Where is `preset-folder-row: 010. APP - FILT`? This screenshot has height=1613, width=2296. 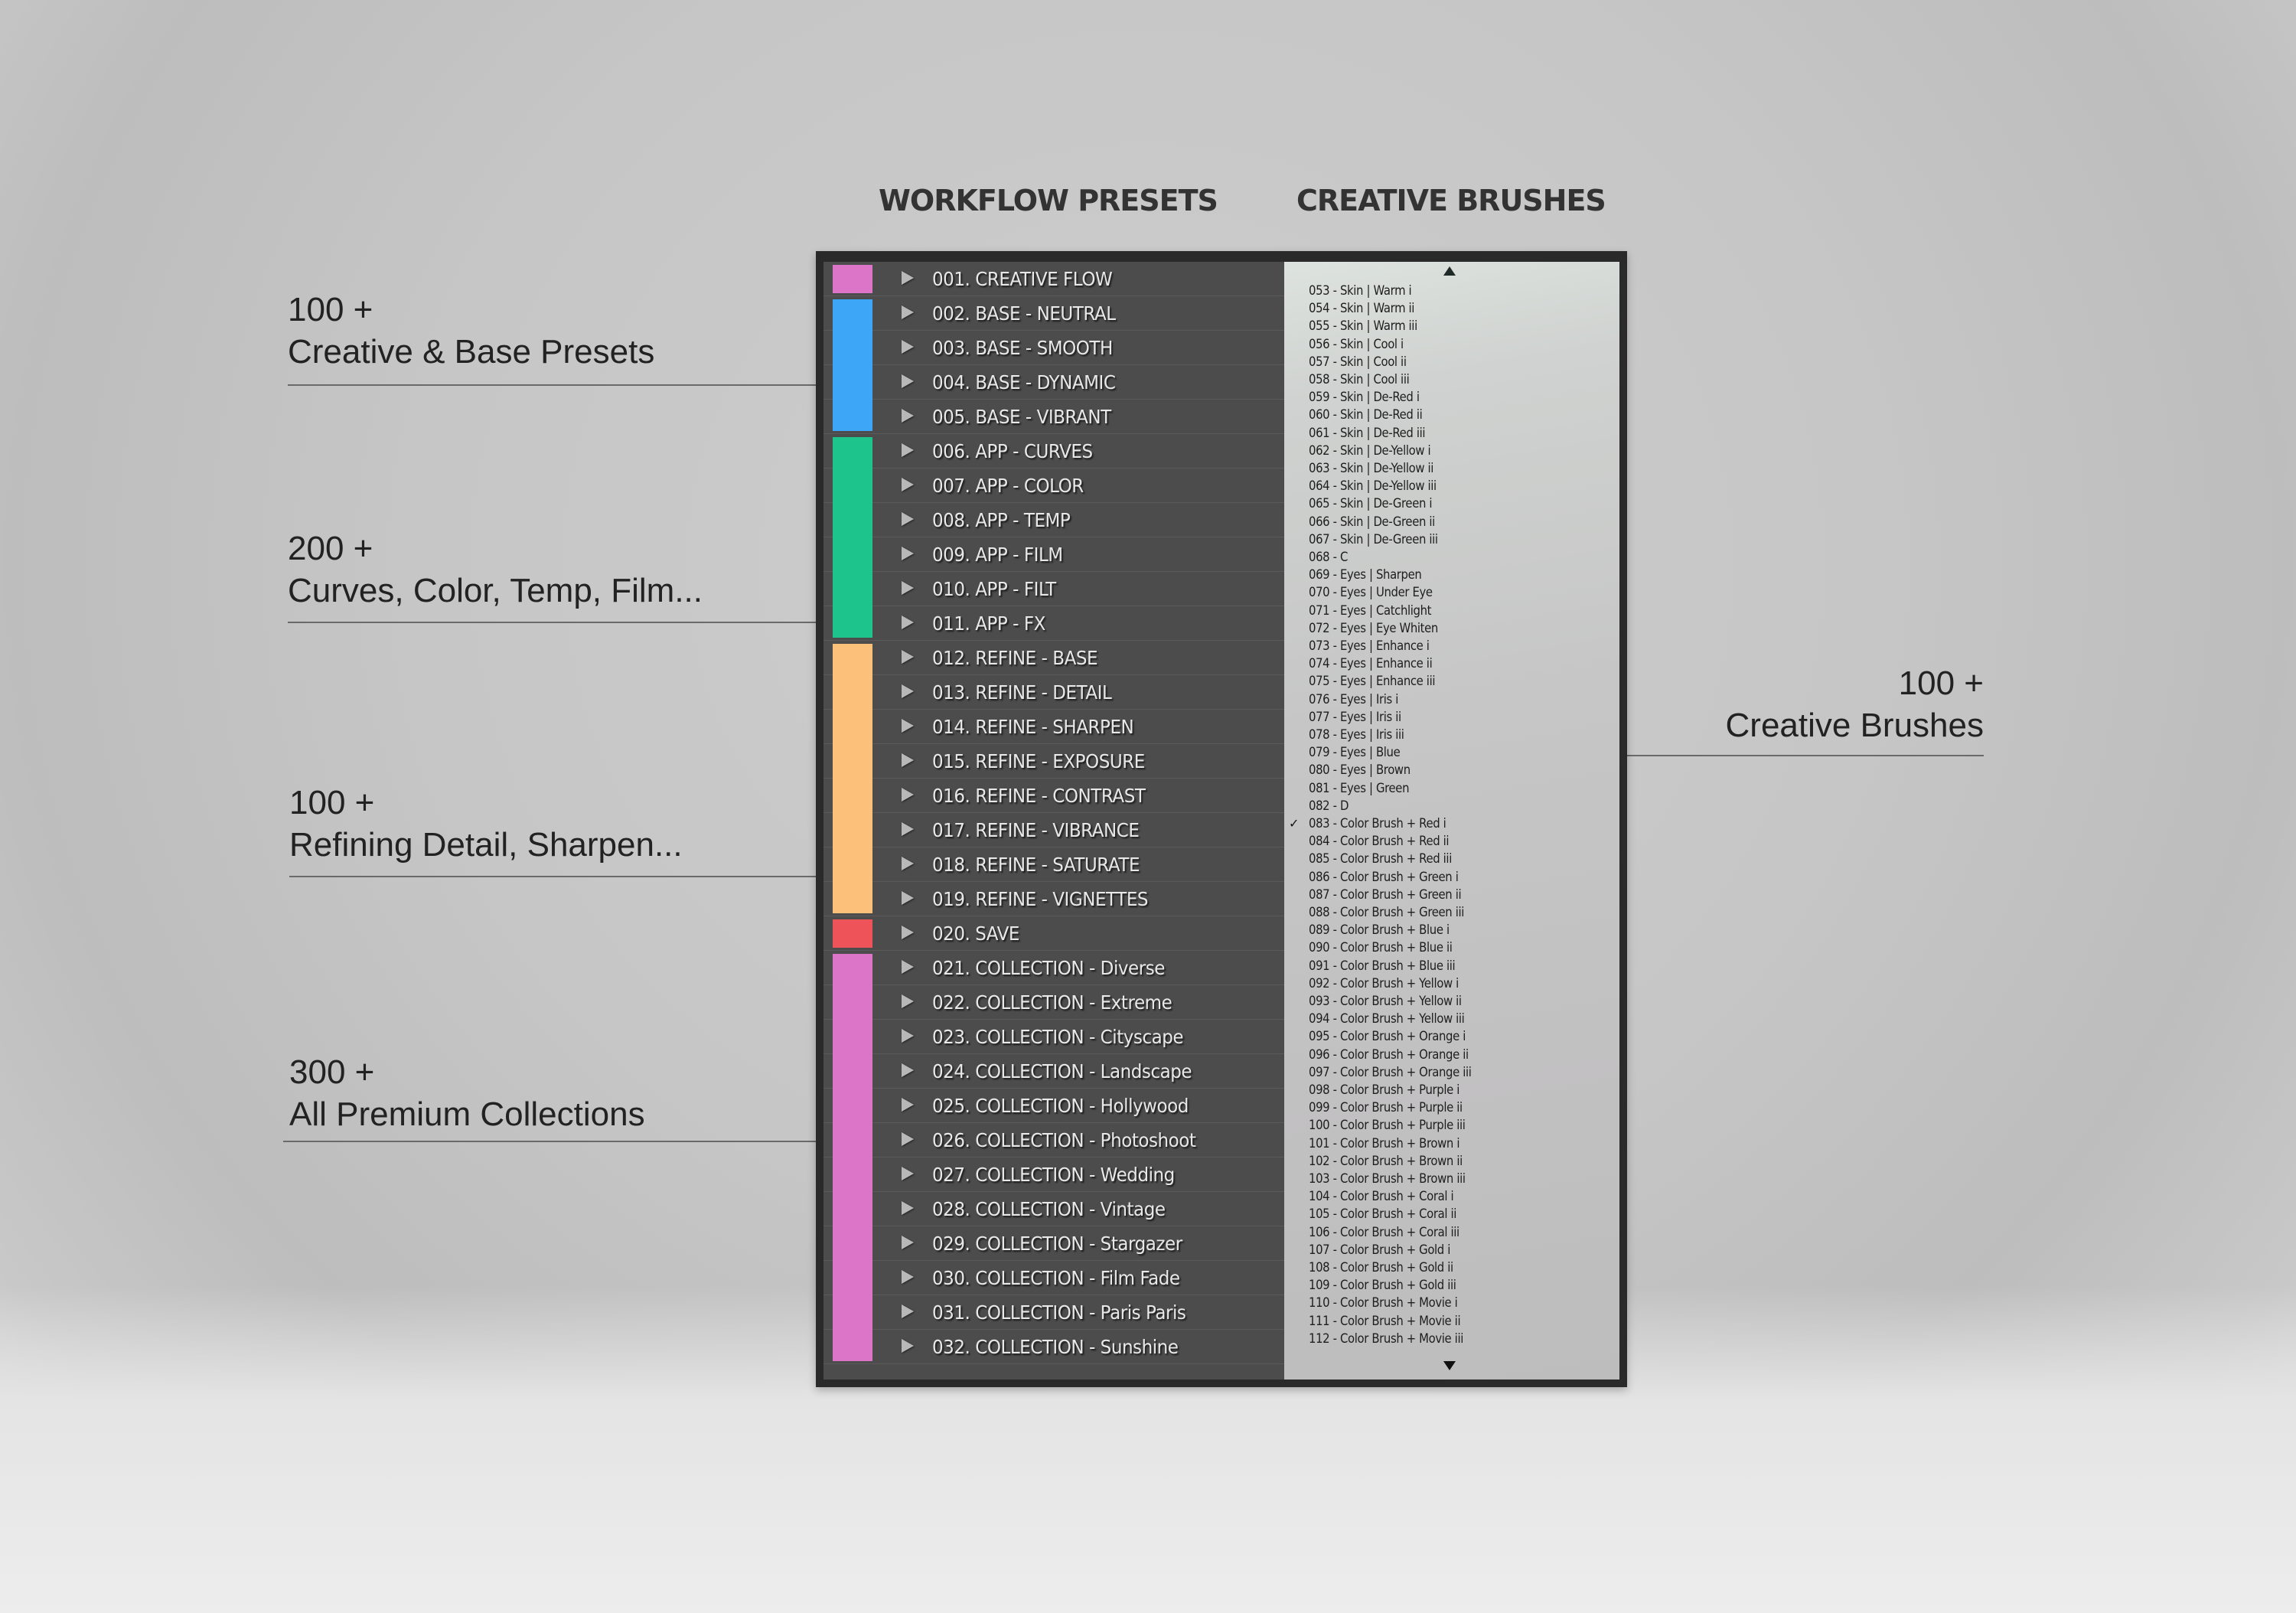 preset-folder-row: 010. APP - FILT is located at coordinates (1053, 589).